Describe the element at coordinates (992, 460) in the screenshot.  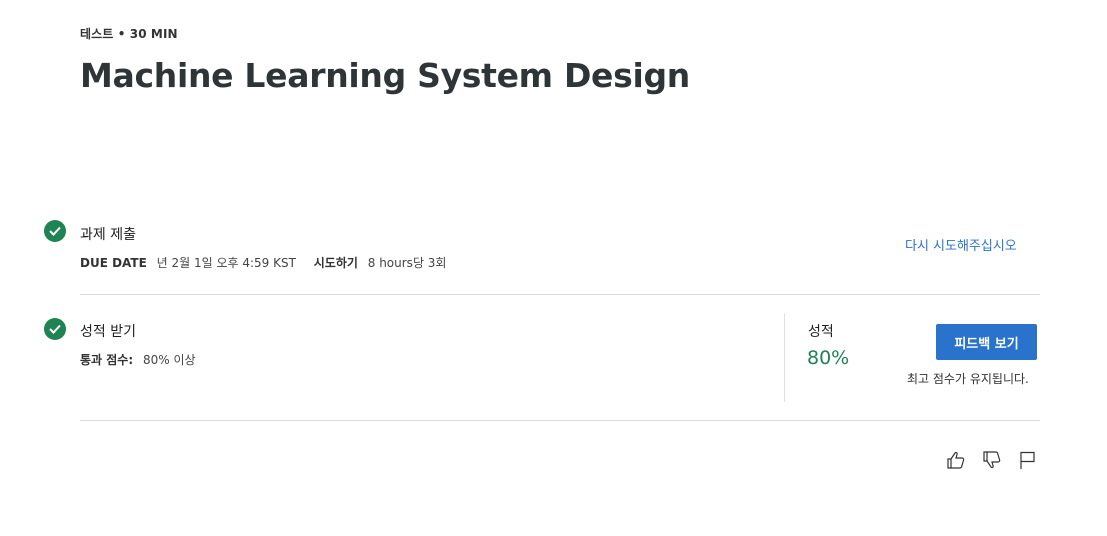
I see `thumbs-down-icon` at that location.